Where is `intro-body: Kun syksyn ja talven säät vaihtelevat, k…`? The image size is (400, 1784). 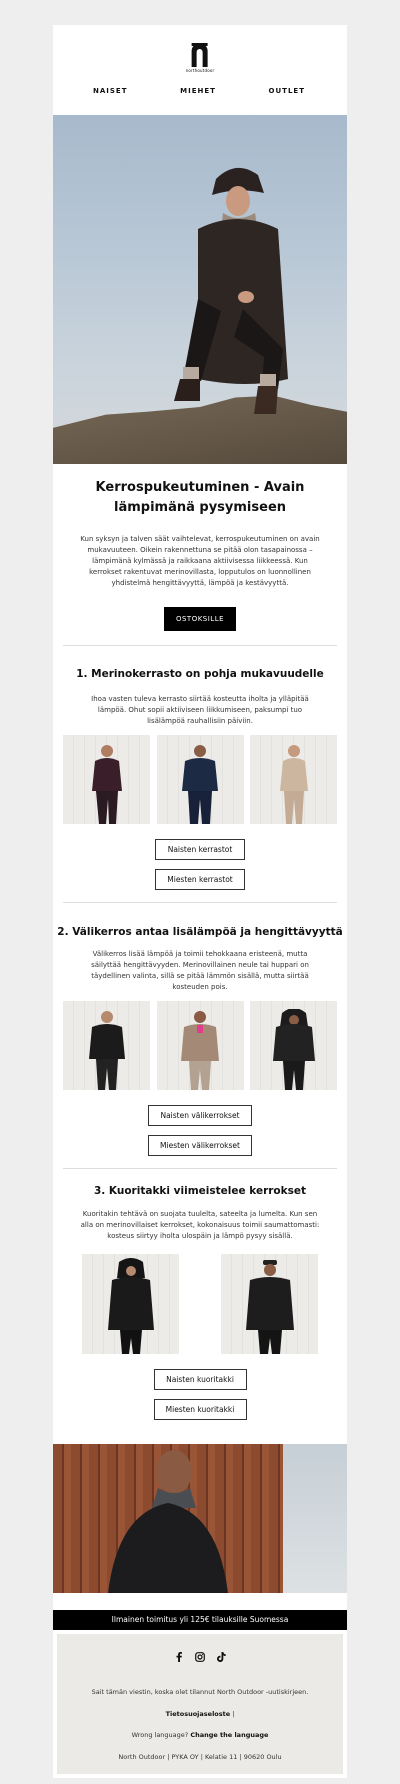
intro-body: Kun syksyn ja talven säät vaihtelevat, k… is located at coordinates (200, 561).